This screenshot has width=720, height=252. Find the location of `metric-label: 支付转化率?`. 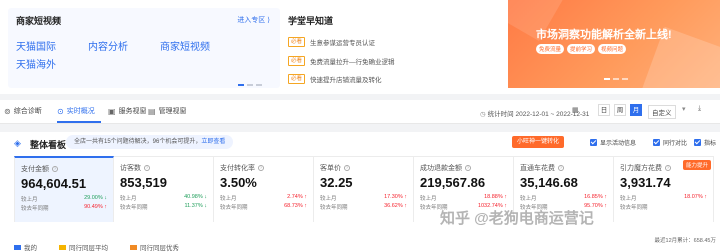

metric-label: 支付转化率? is located at coordinates (263, 168).